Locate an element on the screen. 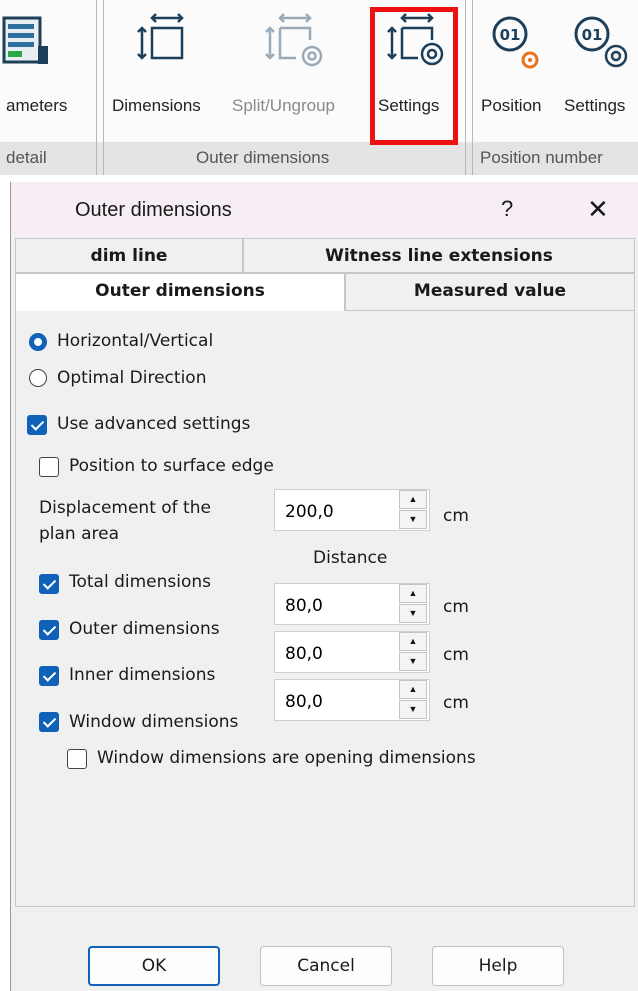  displacement-label: plan area is located at coordinates (79, 534).